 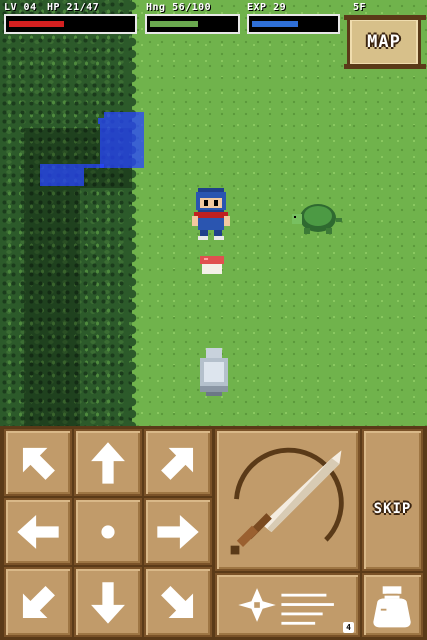 What do you see at coordinates (360, 7) in the screenshot?
I see `floor-text: 5F` at bounding box center [360, 7].